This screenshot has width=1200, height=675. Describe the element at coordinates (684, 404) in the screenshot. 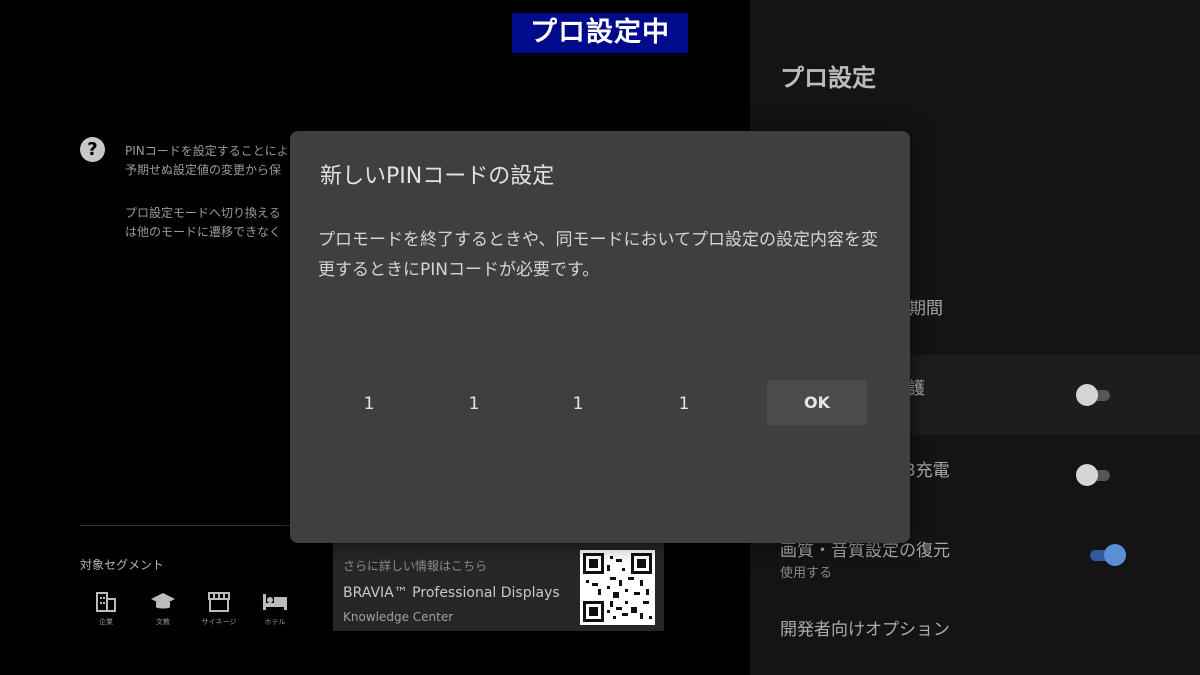

I see `pin-digit-4: 1` at that location.